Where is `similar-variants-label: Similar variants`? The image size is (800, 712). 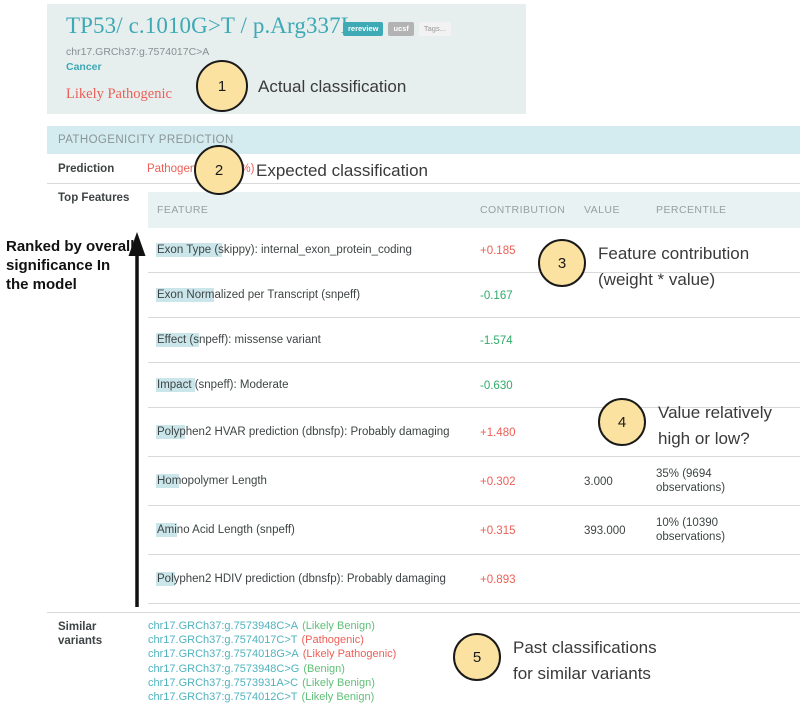
similar-variants-label: Similar variants is located at coordinates (80, 634).